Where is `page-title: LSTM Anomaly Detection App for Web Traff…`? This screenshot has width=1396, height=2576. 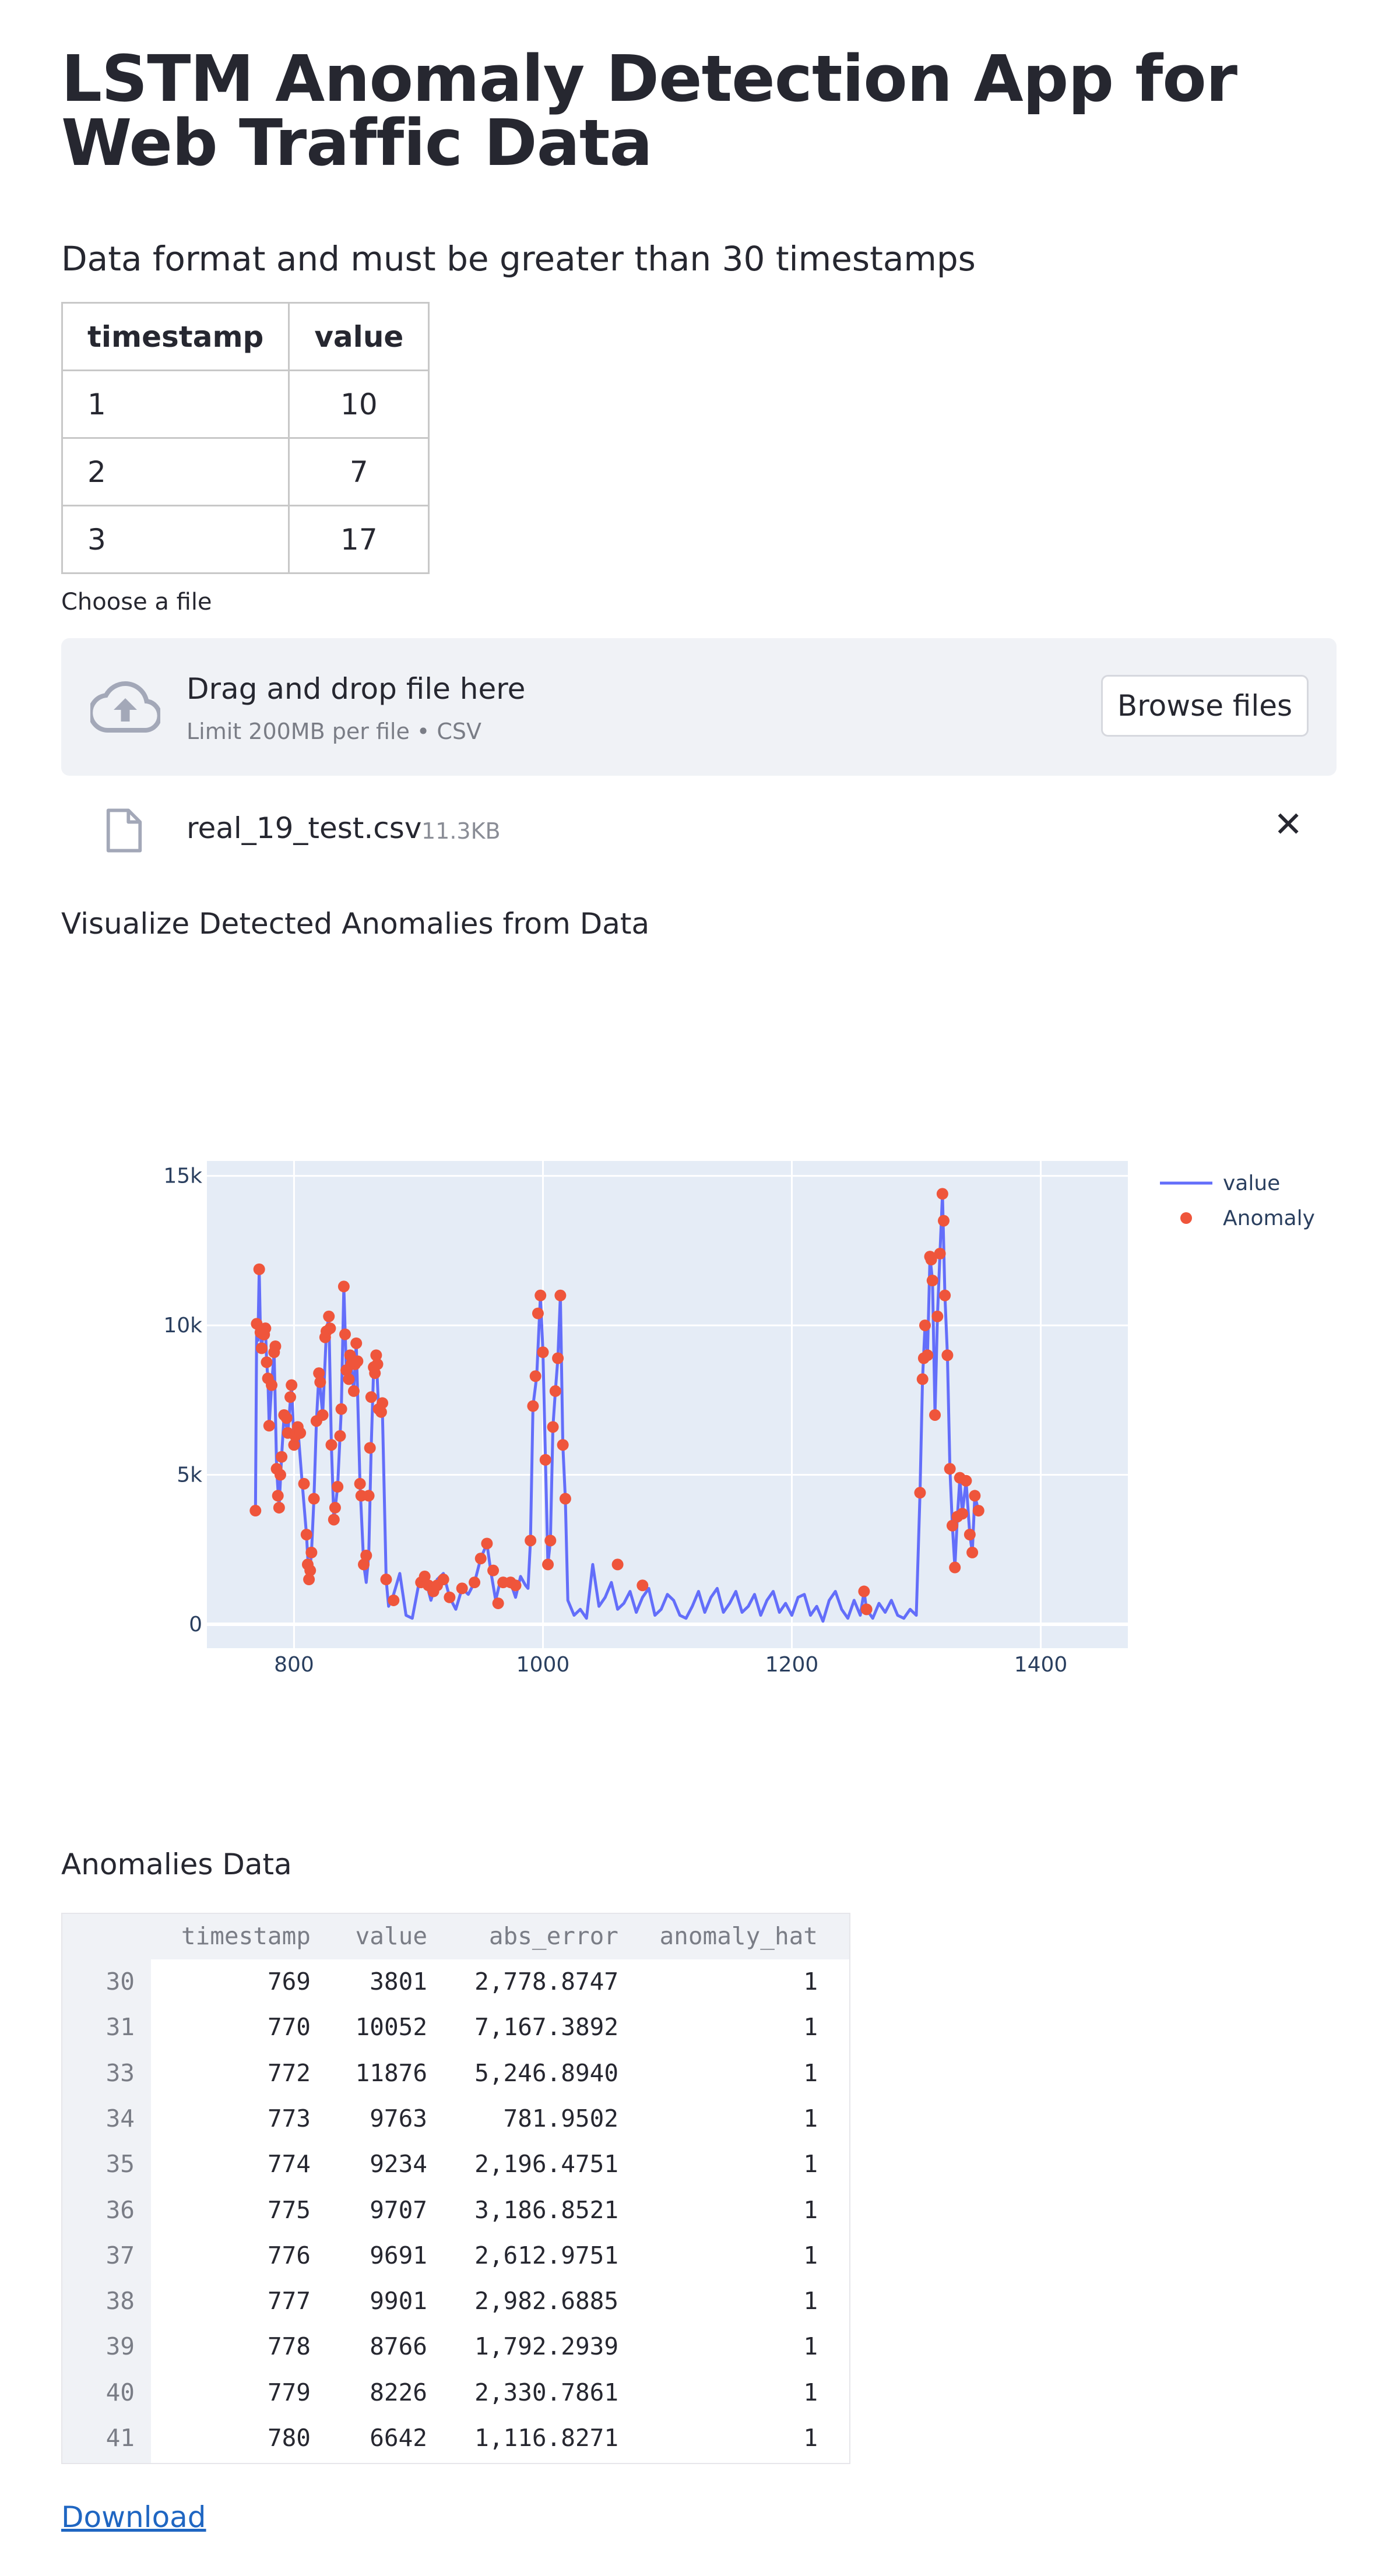 page-title: LSTM Anomaly Detection App for Web Traff… is located at coordinates (649, 111).